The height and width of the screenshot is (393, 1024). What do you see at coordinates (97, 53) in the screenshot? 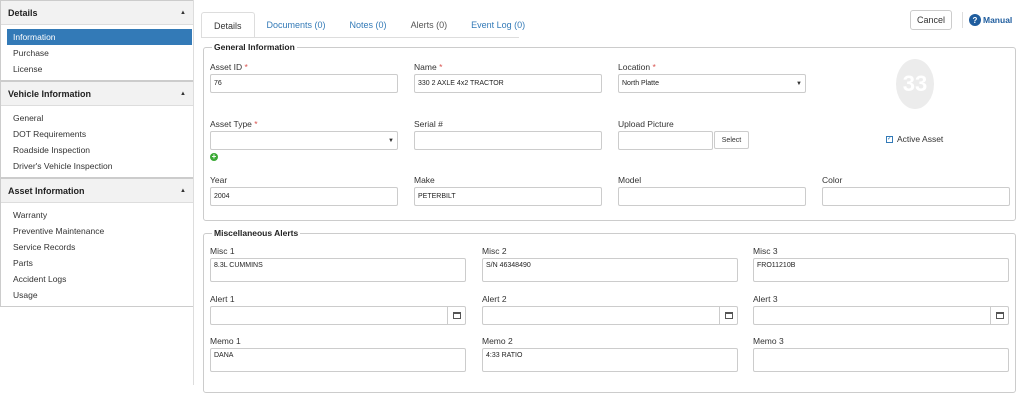
I see `sidebar-item-purchase: Purchase` at bounding box center [97, 53].